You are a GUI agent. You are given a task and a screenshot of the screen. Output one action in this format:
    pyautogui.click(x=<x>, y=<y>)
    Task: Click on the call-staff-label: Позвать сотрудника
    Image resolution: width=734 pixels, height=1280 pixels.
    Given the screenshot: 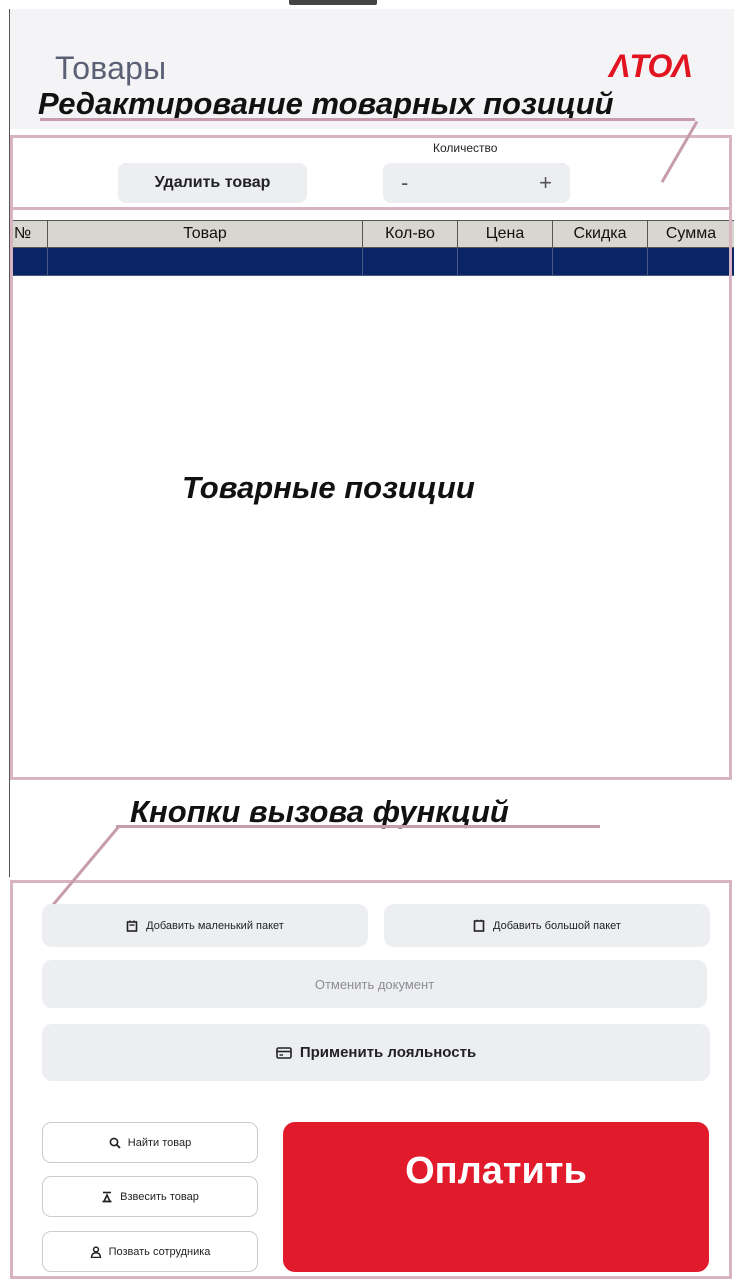 What is the action you would take?
    pyautogui.click(x=159, y=1251)
    